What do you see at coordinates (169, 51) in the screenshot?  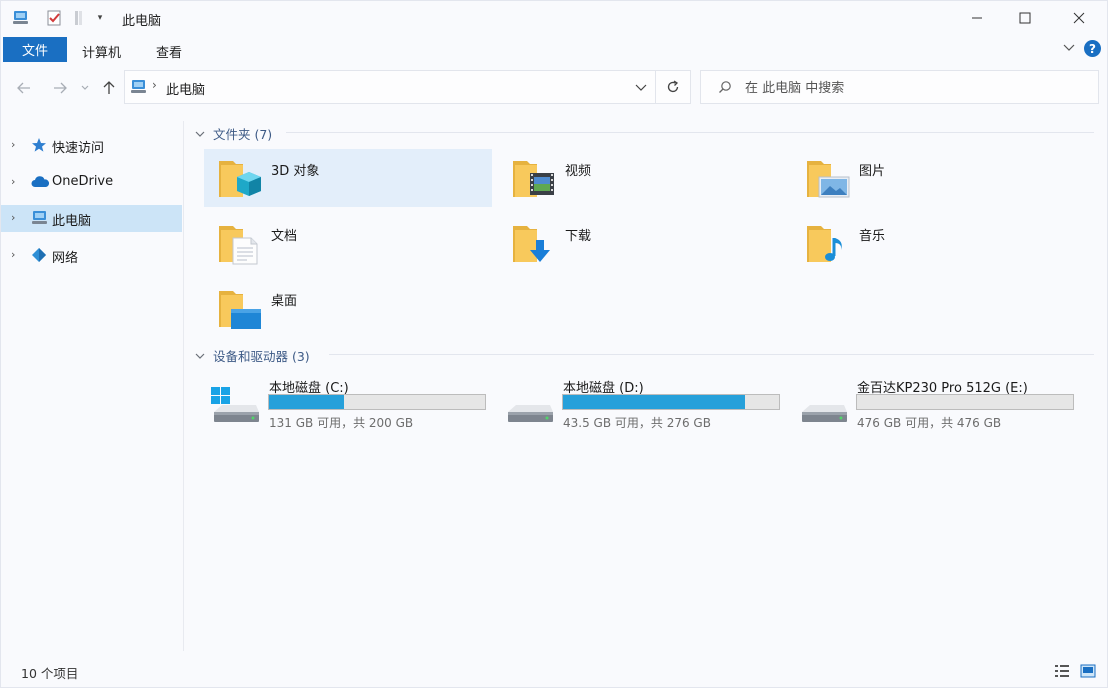 I see `tab-view: 查看` at bounding box center [169, 51].